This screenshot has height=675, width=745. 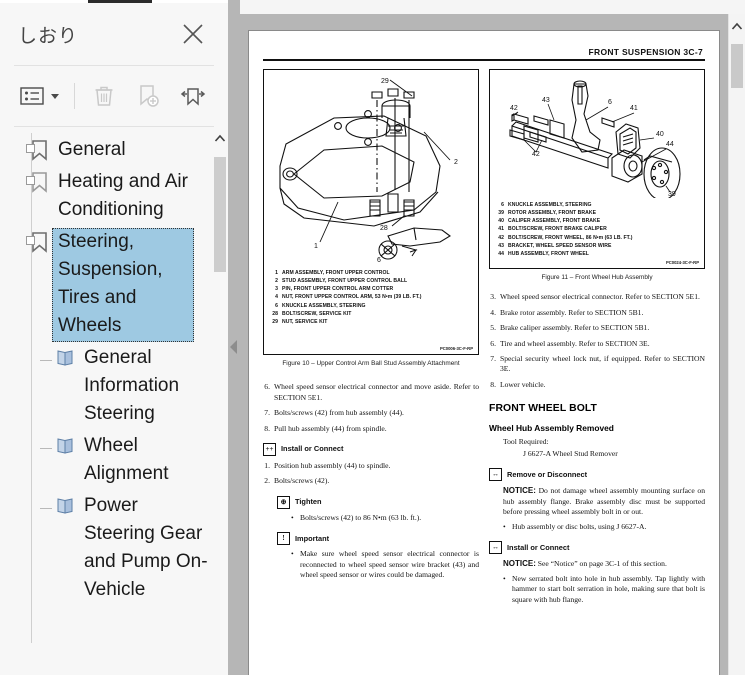 What do you see at coordinates (371, 539) in the screenshot?
I see `important-heading: ! Important` at bounding box center [371, 539].